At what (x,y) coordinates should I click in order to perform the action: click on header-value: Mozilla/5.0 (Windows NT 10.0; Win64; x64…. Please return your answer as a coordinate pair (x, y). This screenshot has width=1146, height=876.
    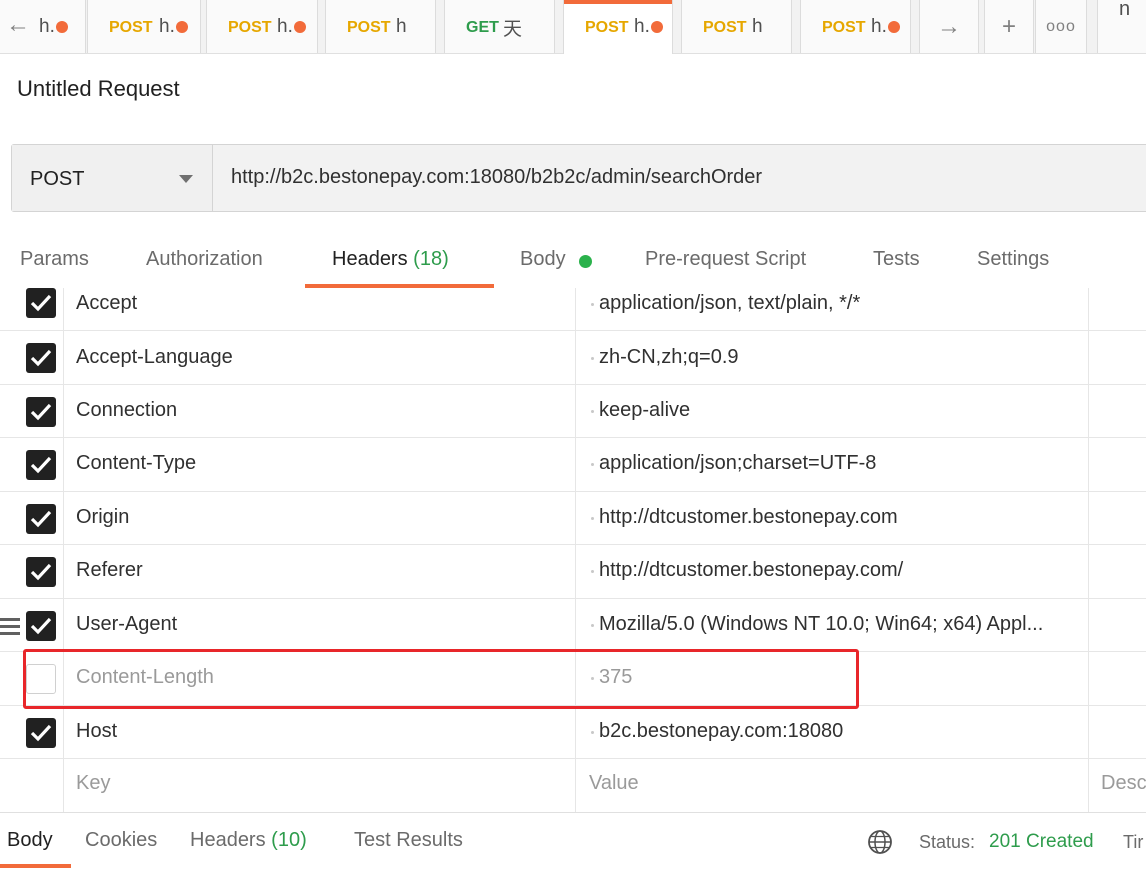
    Looking at the image, I should click on (821, 624).